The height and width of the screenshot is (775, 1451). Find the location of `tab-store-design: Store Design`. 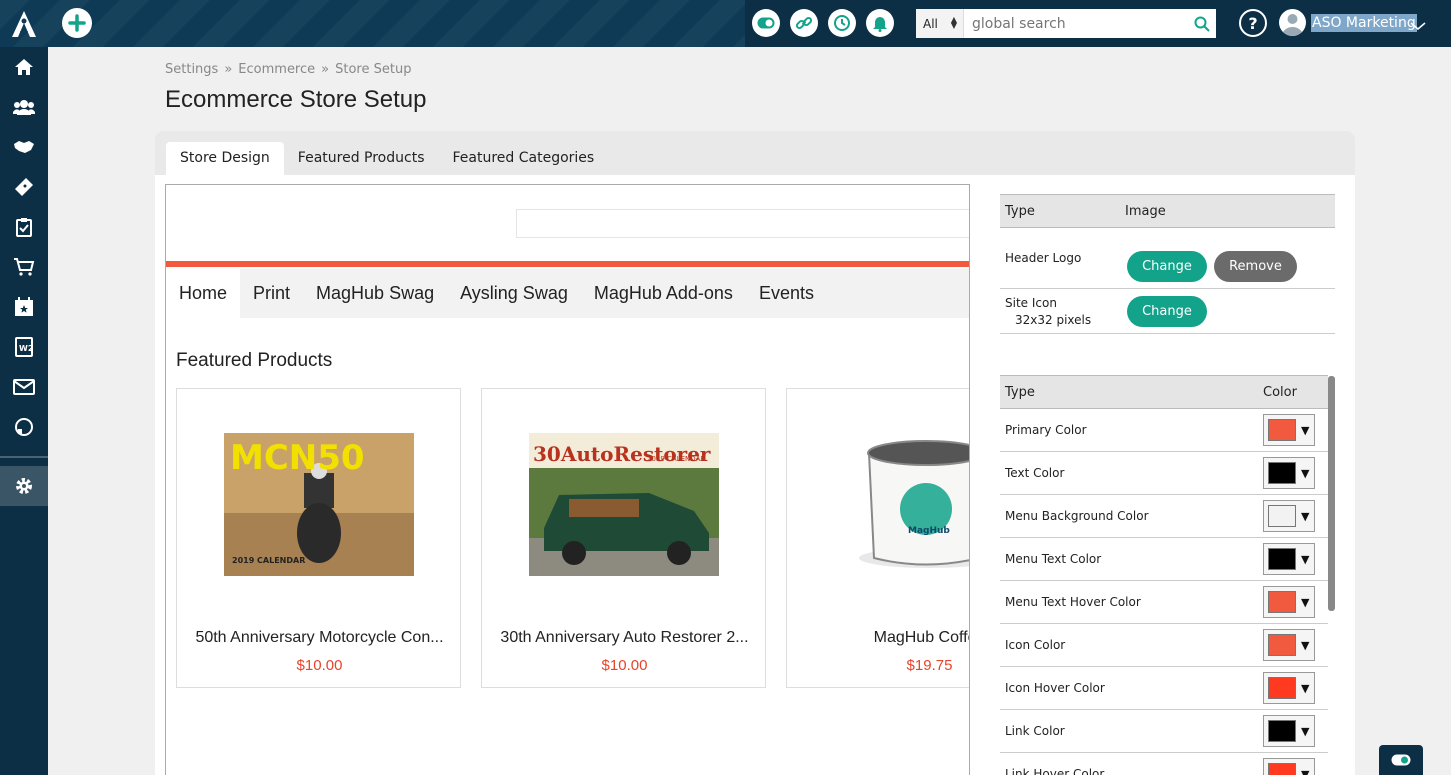

tab-store-design: Store Design is located at coordinates (225, 158).